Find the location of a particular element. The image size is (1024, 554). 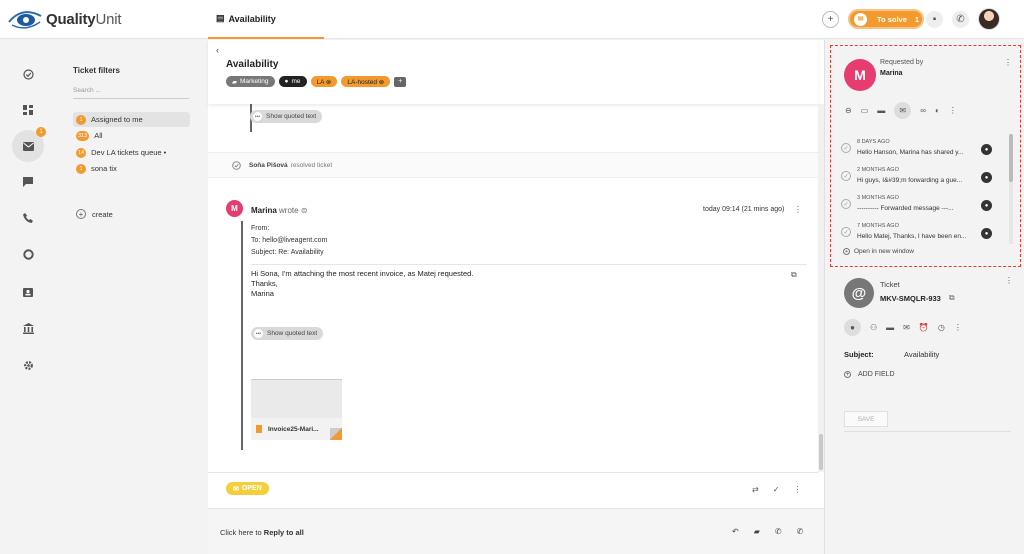

folder-icon: ▰ is located at coordinates (234, 82).